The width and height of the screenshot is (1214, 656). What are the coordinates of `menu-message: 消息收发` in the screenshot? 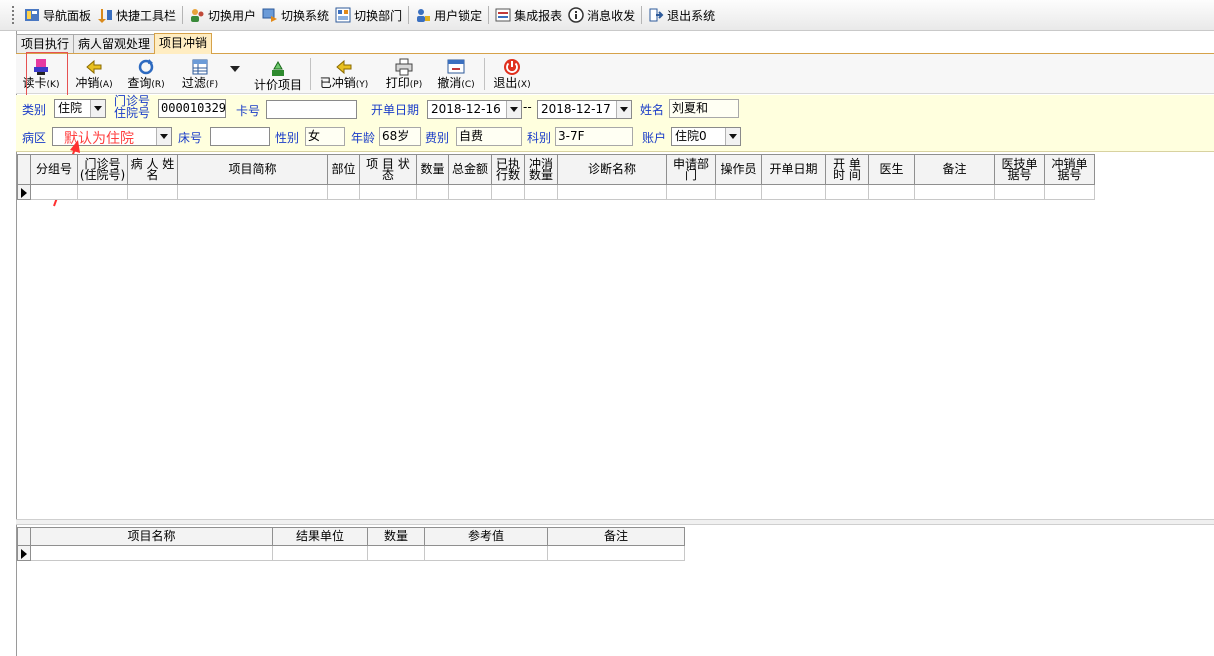 It's located at (601, 15).